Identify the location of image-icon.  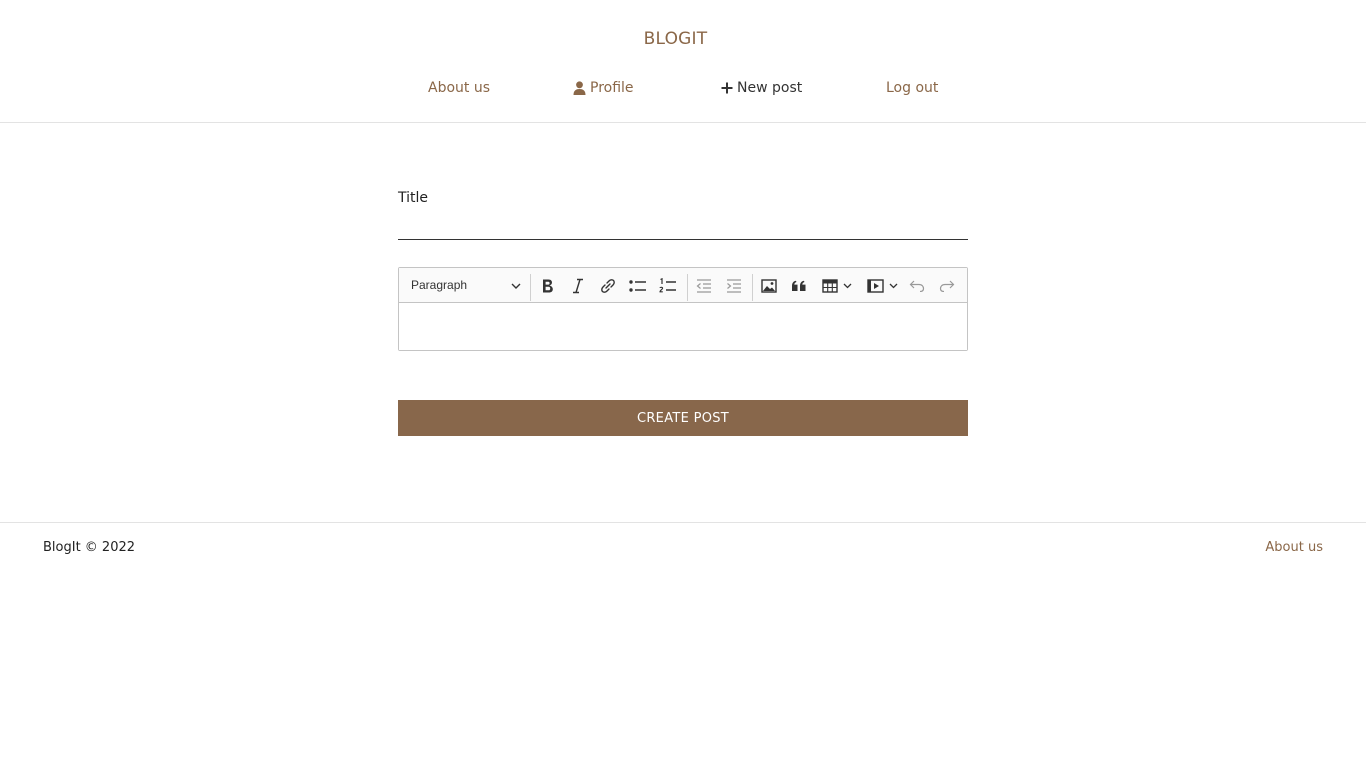
(769, 285).